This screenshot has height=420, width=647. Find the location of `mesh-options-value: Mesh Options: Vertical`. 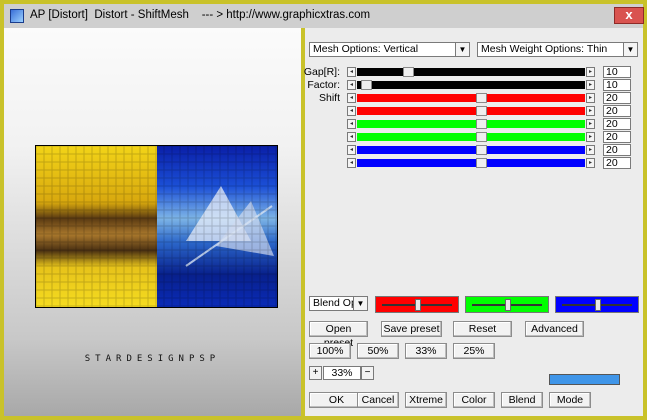

mesh-options-value: Mesh Options: Vertical is located at coordinates (366, 49).